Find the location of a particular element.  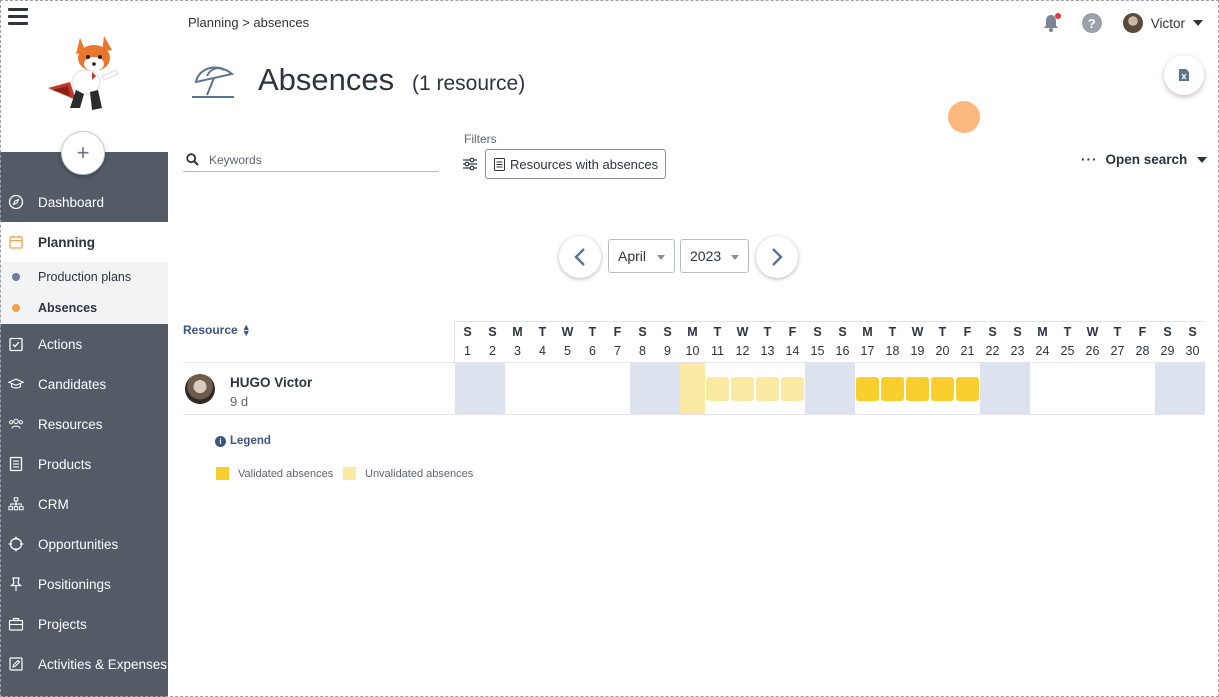

sidebar-subitem-absences: Absences is located at coordinates (84, 308).